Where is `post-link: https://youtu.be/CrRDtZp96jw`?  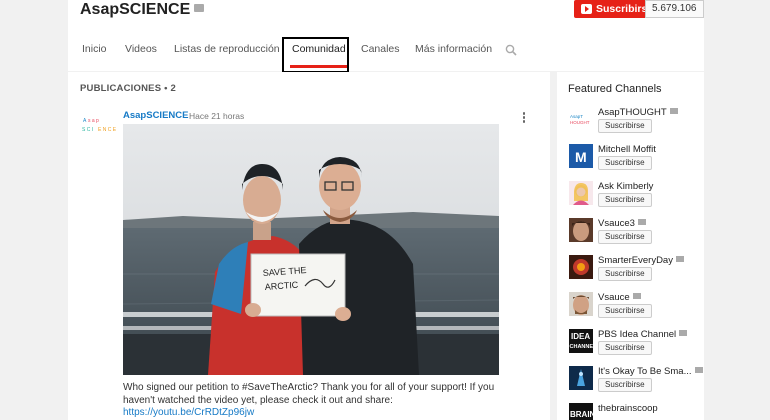 post-link: https://youtu.be/CrRDtZp96jw is located at coordinates (188, 412).